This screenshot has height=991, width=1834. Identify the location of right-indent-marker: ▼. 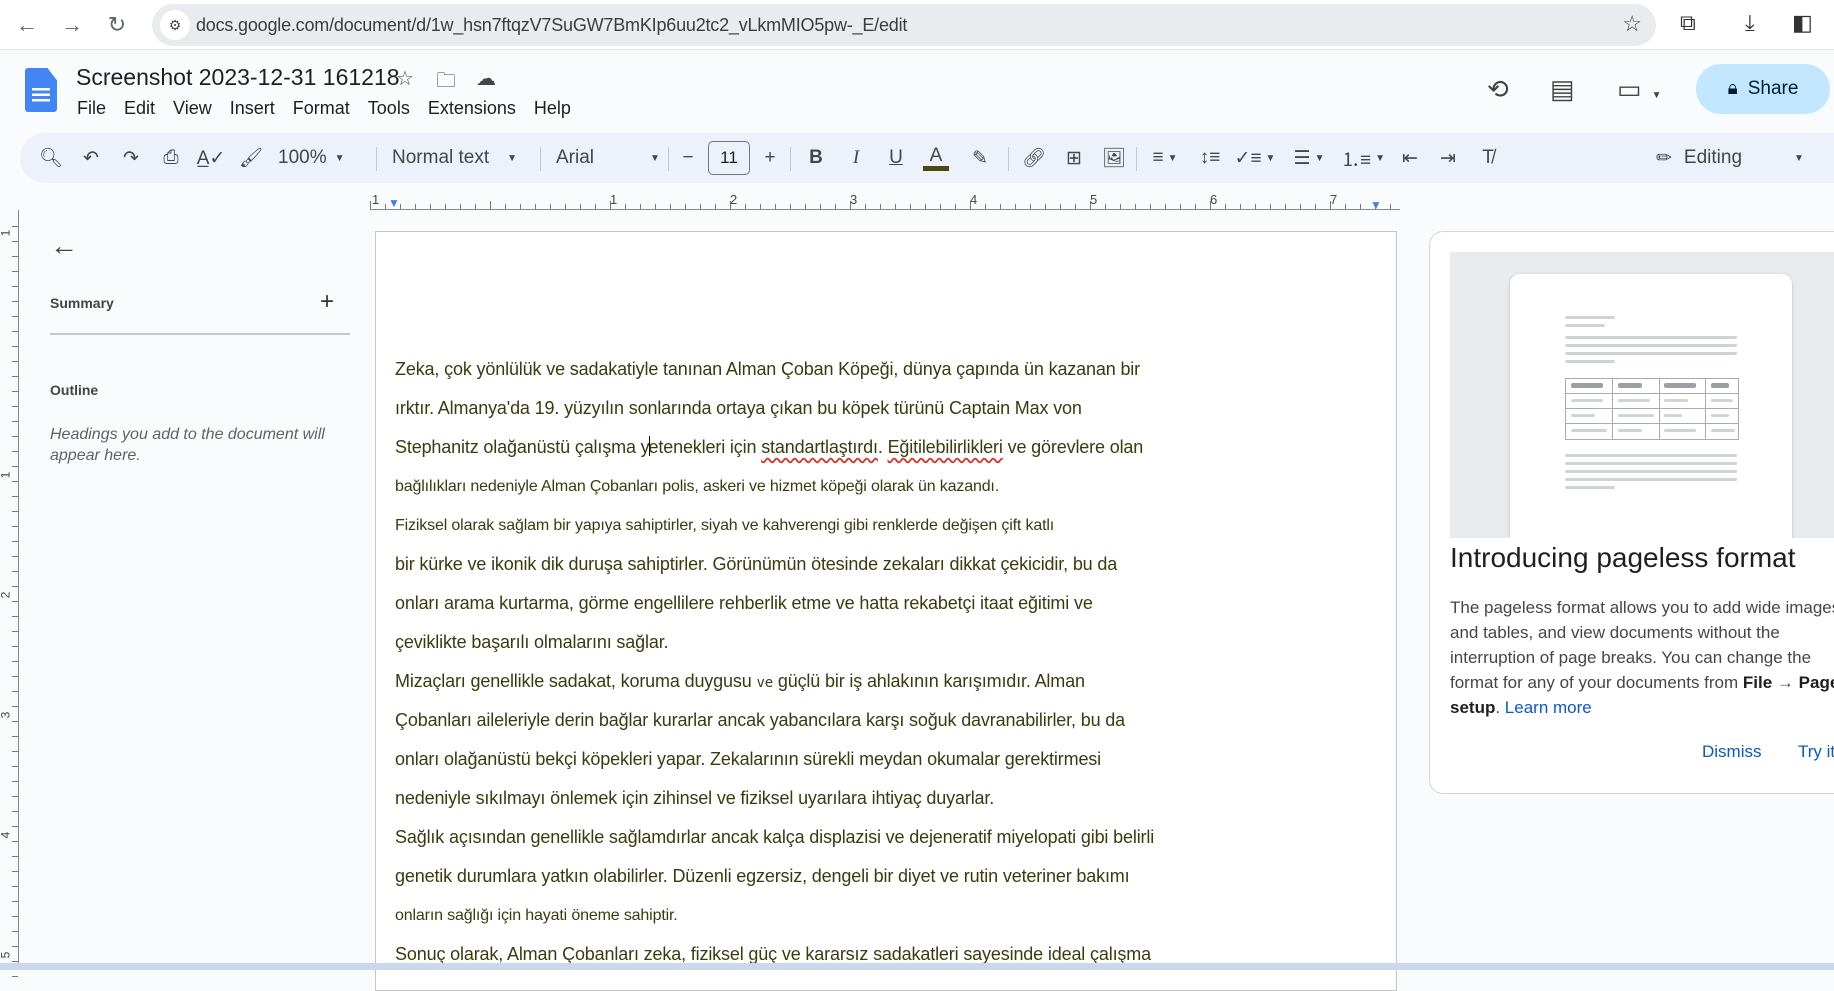
(1376, 205).